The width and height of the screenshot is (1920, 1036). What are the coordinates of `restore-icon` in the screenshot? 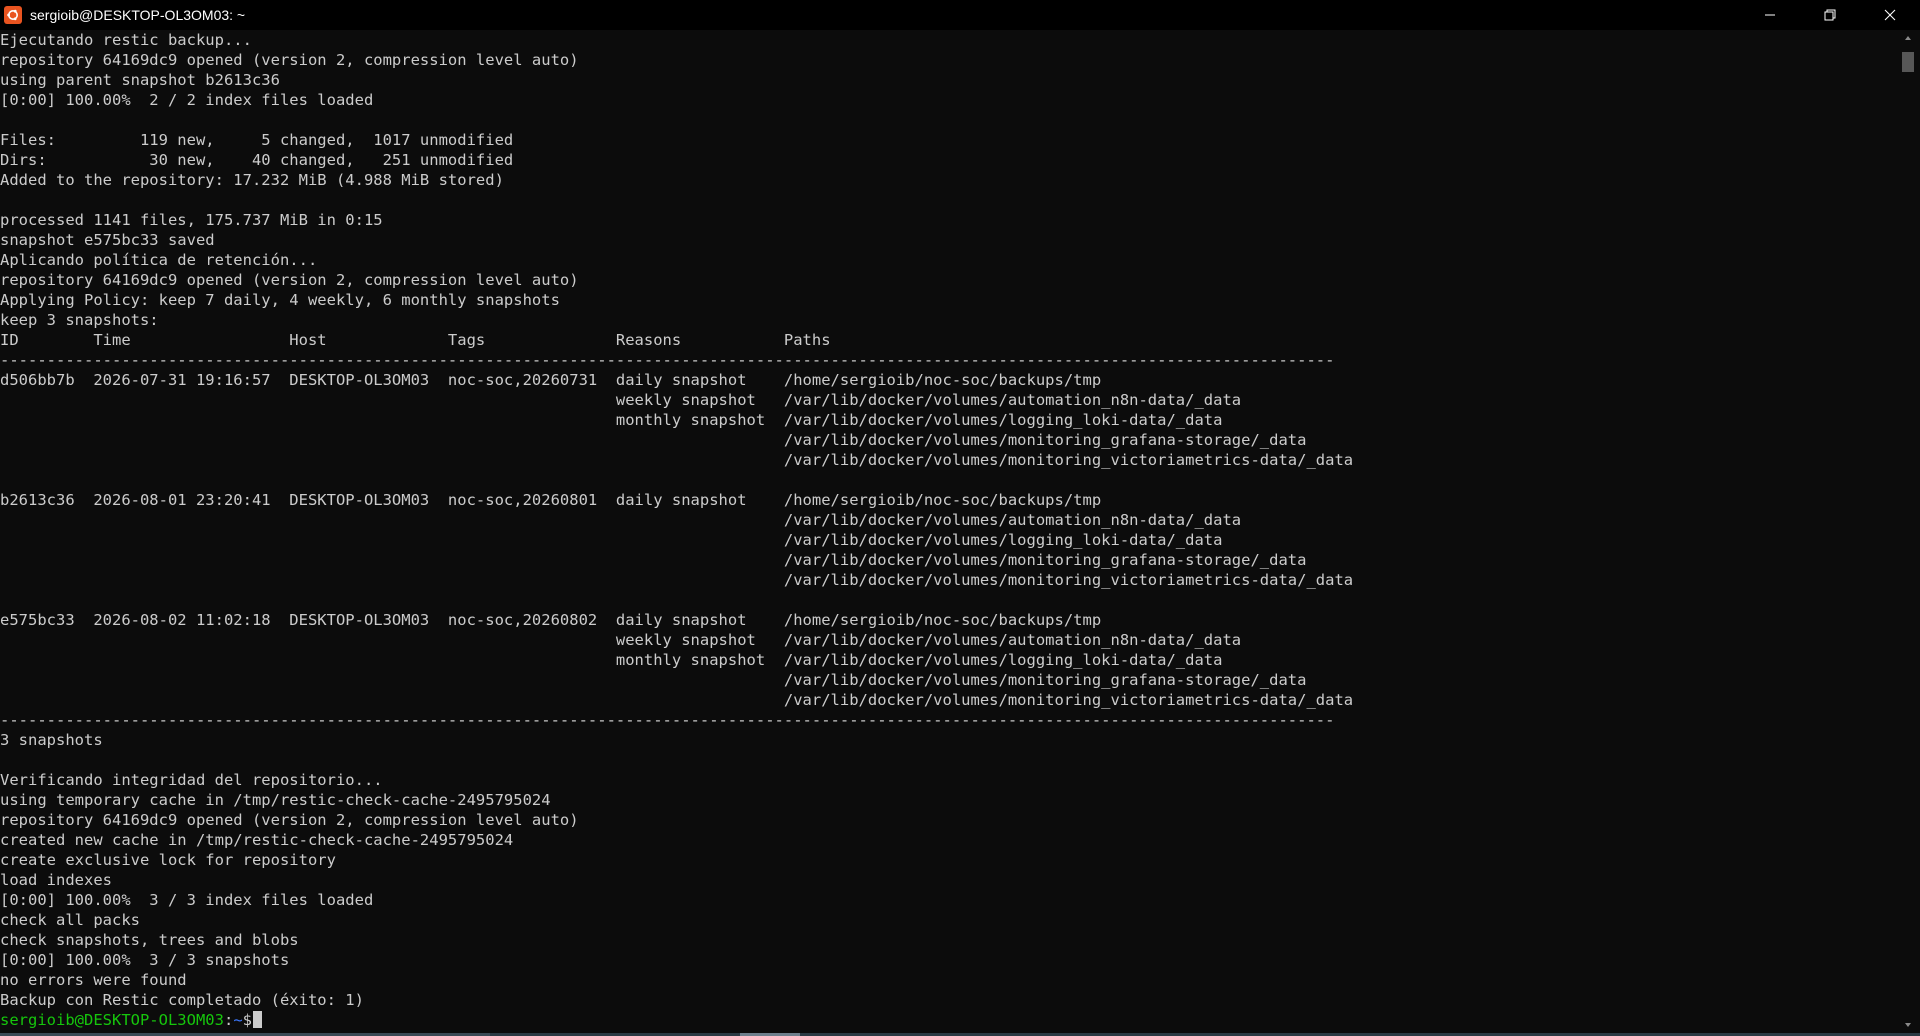 It's located at (1830, 15).